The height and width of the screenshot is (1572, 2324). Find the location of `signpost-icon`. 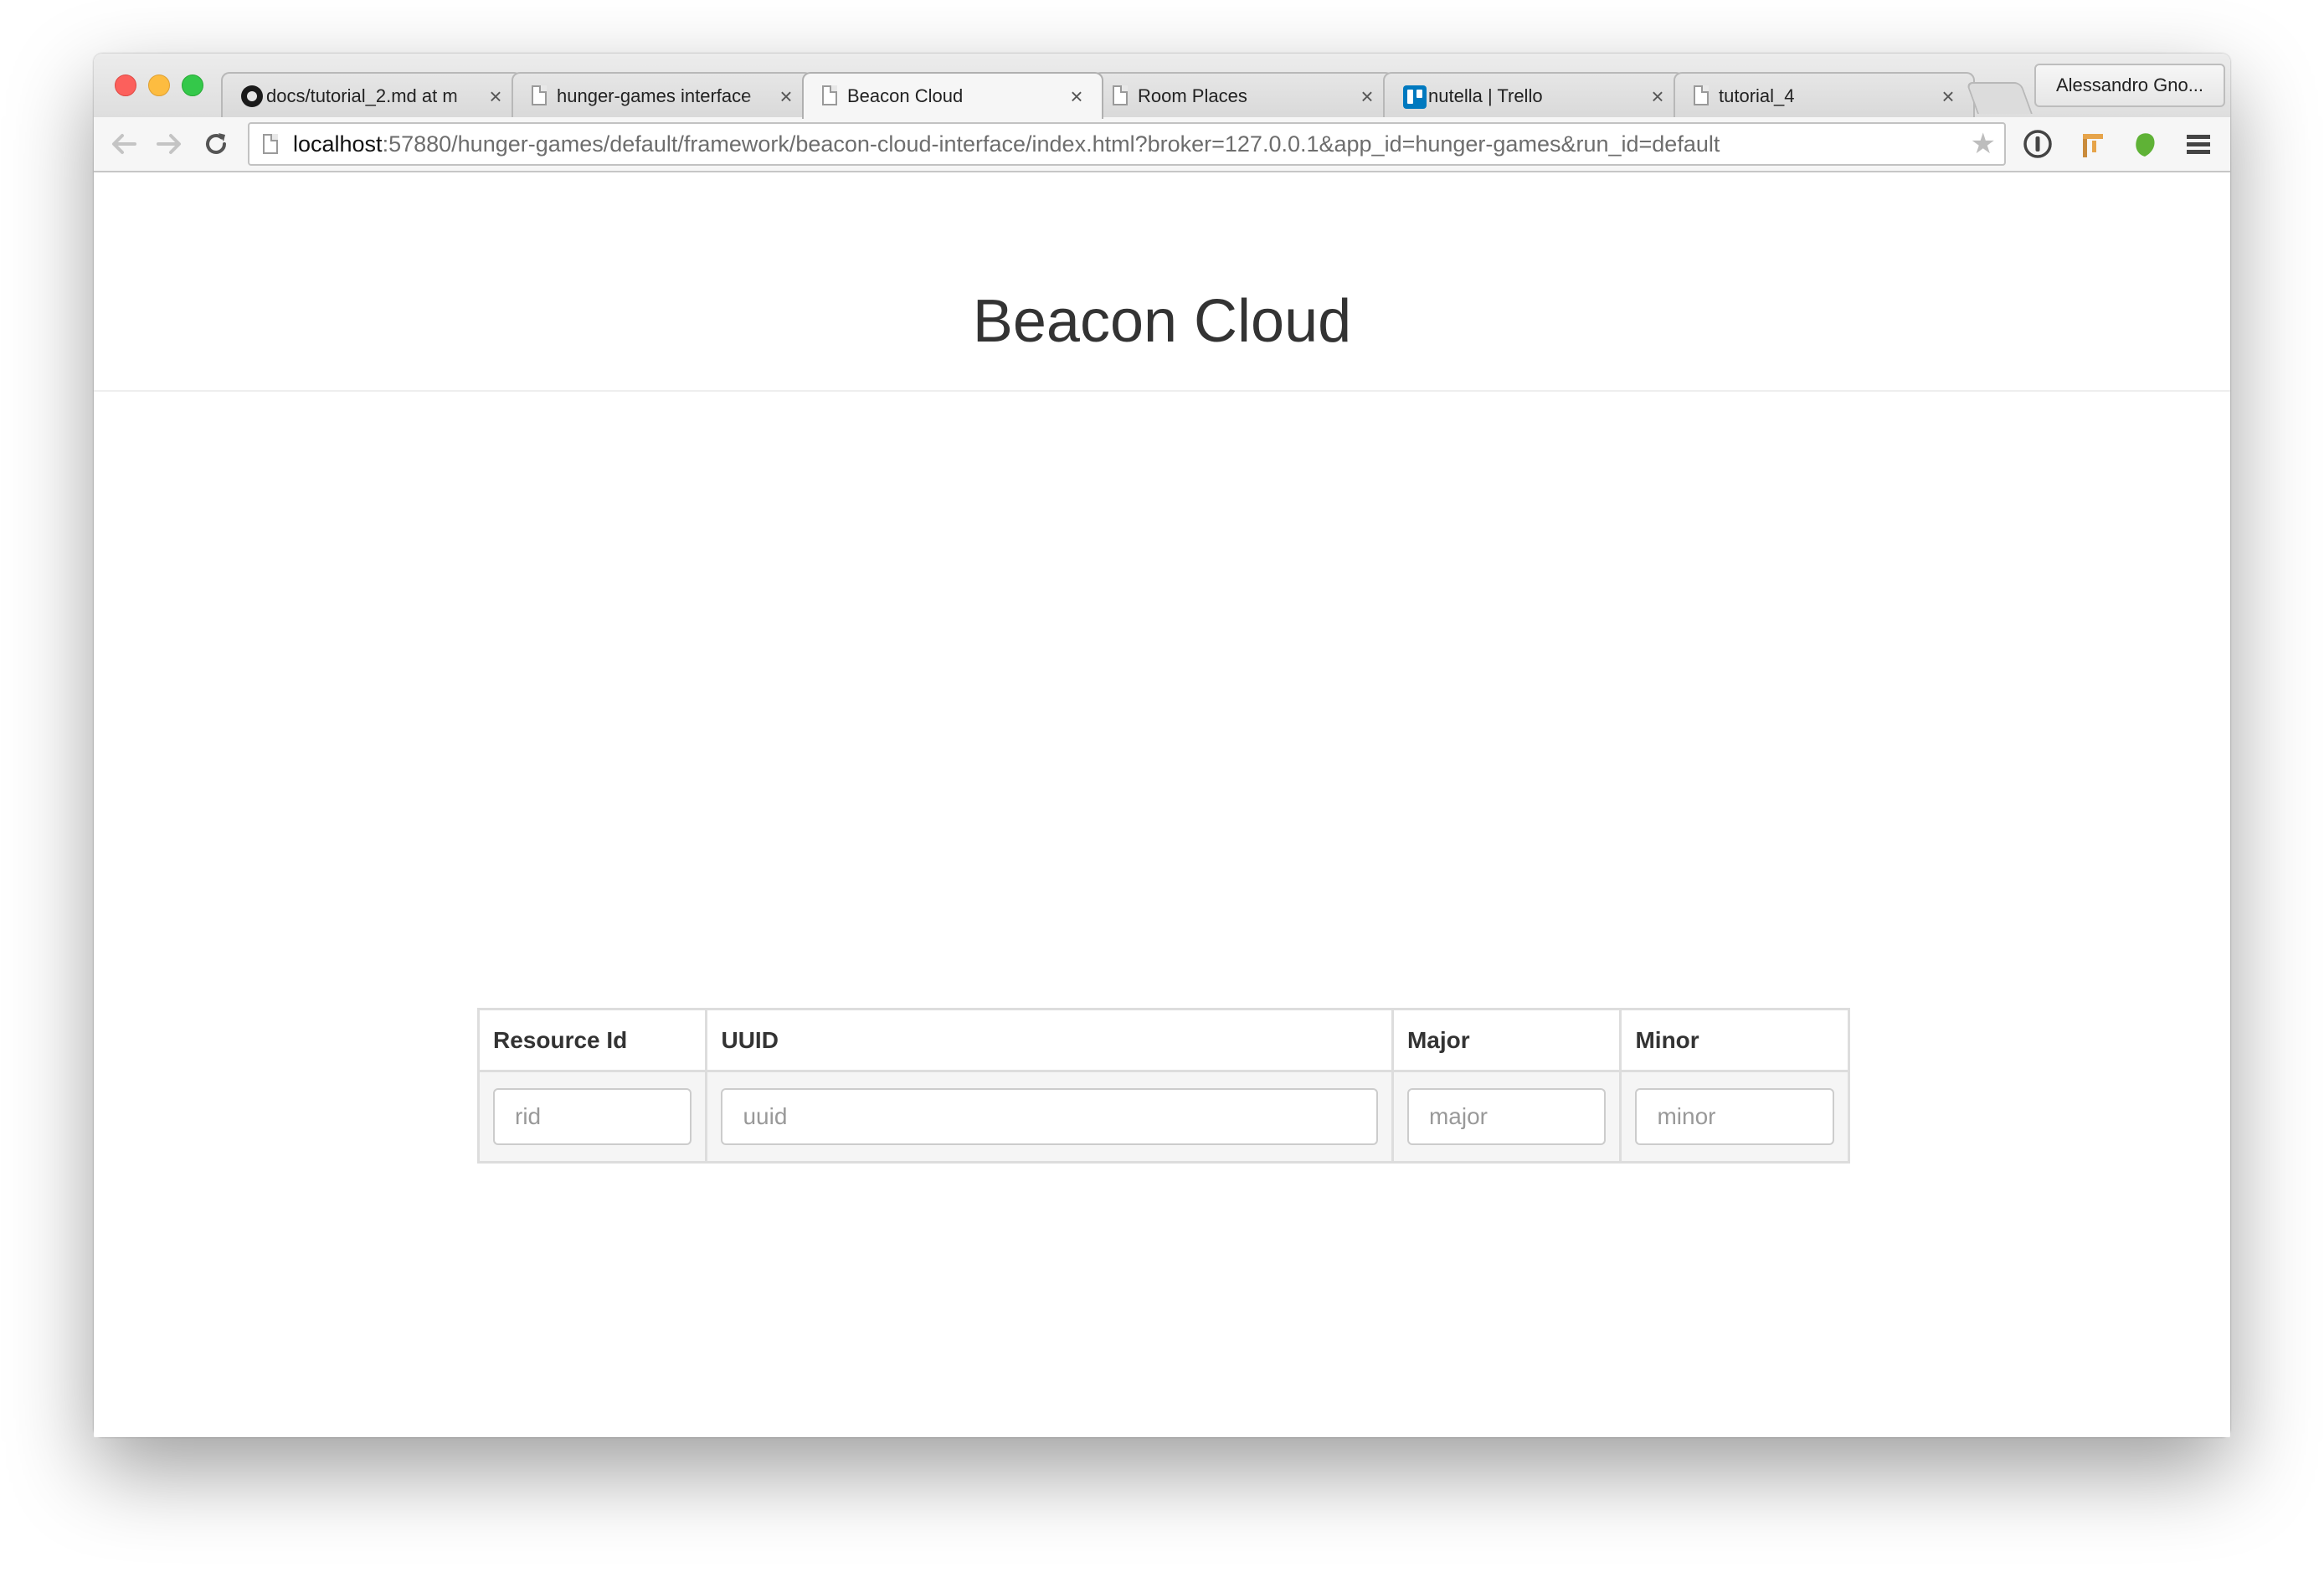

signpost-icon is located at coordinates (2093, 145).